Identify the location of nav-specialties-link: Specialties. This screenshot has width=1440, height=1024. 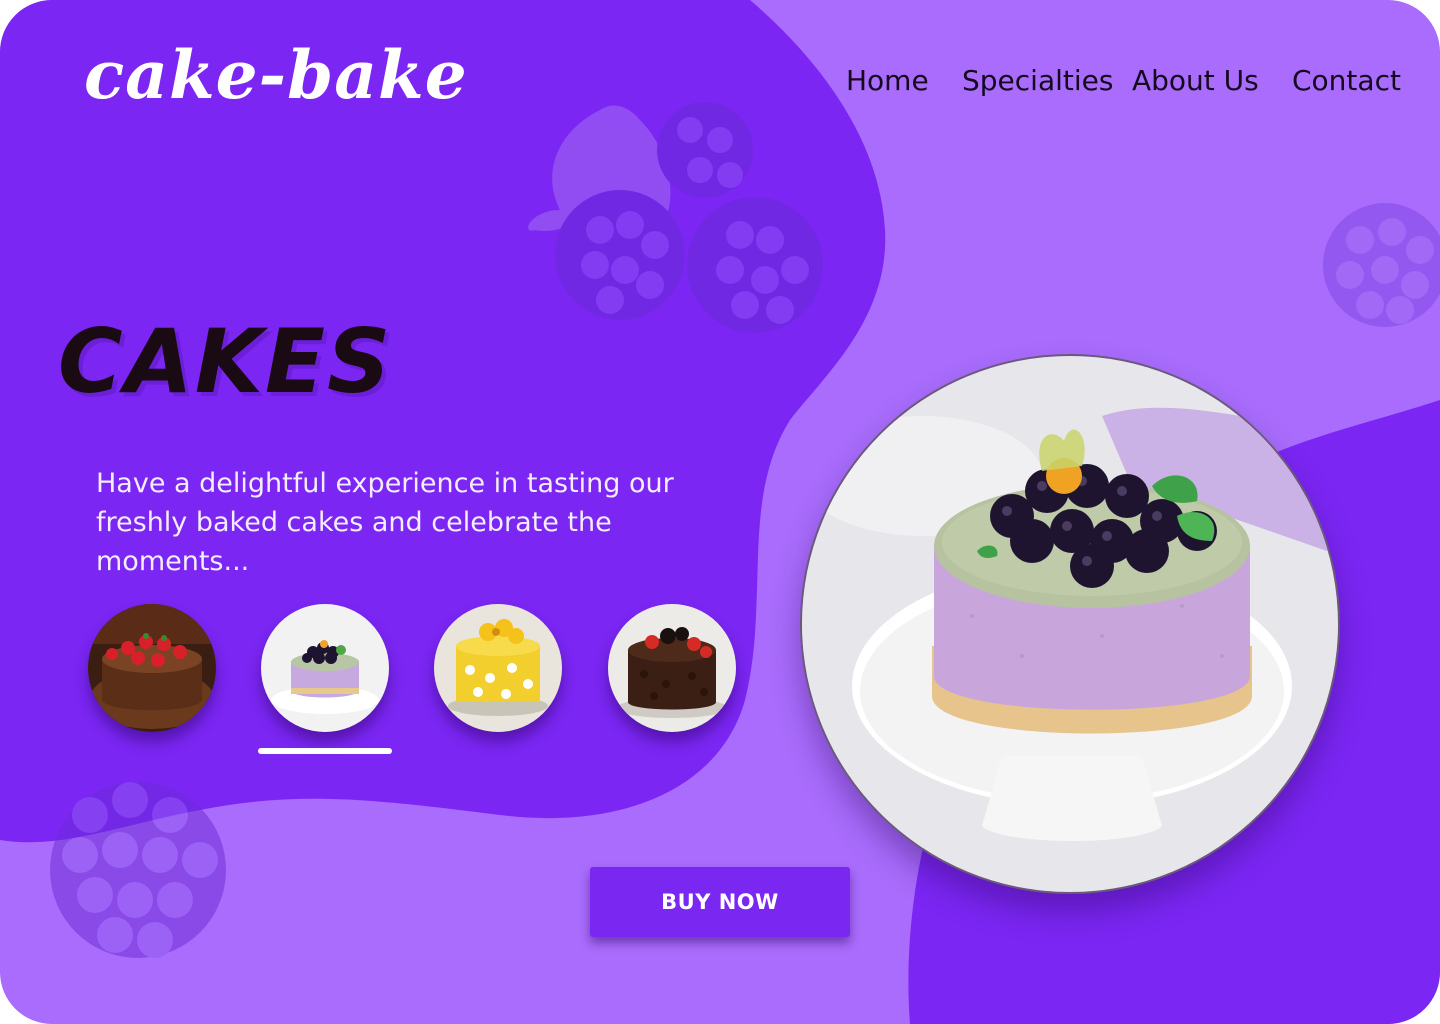
(1037, 81).